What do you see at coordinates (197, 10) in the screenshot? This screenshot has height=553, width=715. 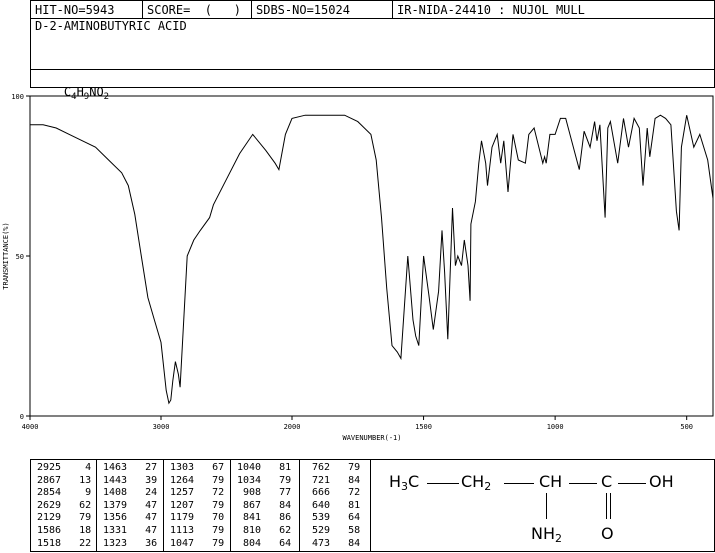 I see `score-field: SCORE= ( )` at bounding box center [197, 10].